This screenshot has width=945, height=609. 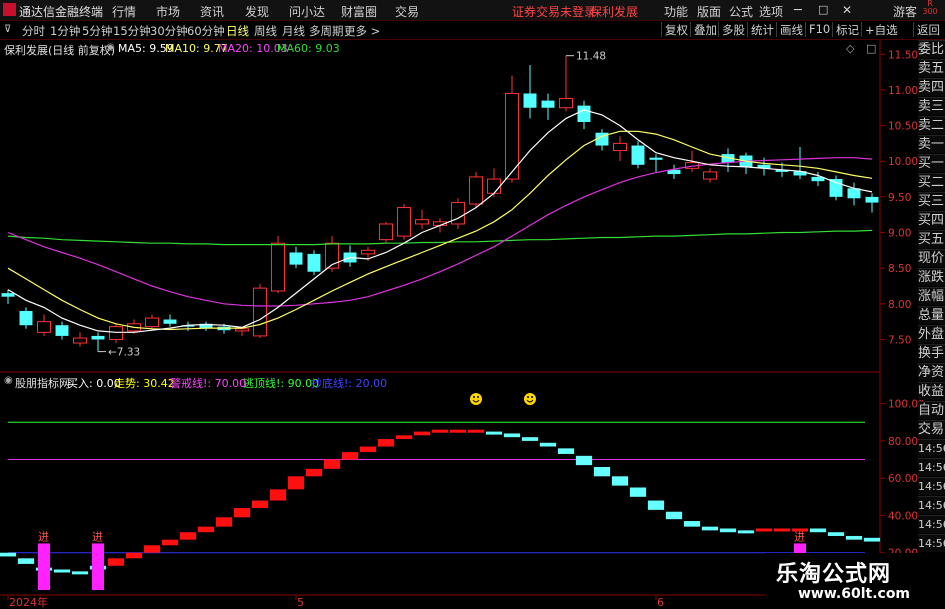 What do you see at coordinates (237, 31) in the screenshot?
I see `tf-daily: 日线` at bounding box center [237, 31].